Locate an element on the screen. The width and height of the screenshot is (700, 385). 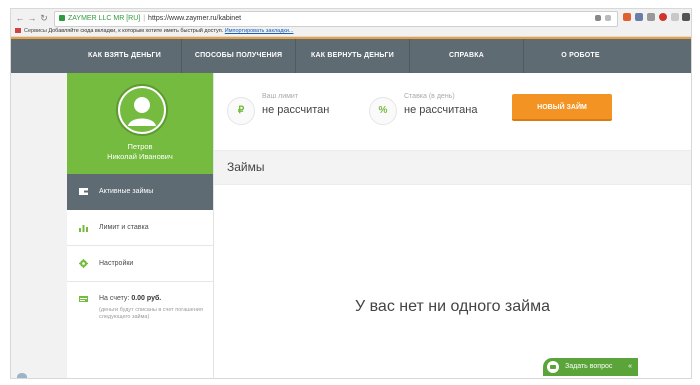
ask-question-label: Задать вопрос is located at coordinates (589, 366).